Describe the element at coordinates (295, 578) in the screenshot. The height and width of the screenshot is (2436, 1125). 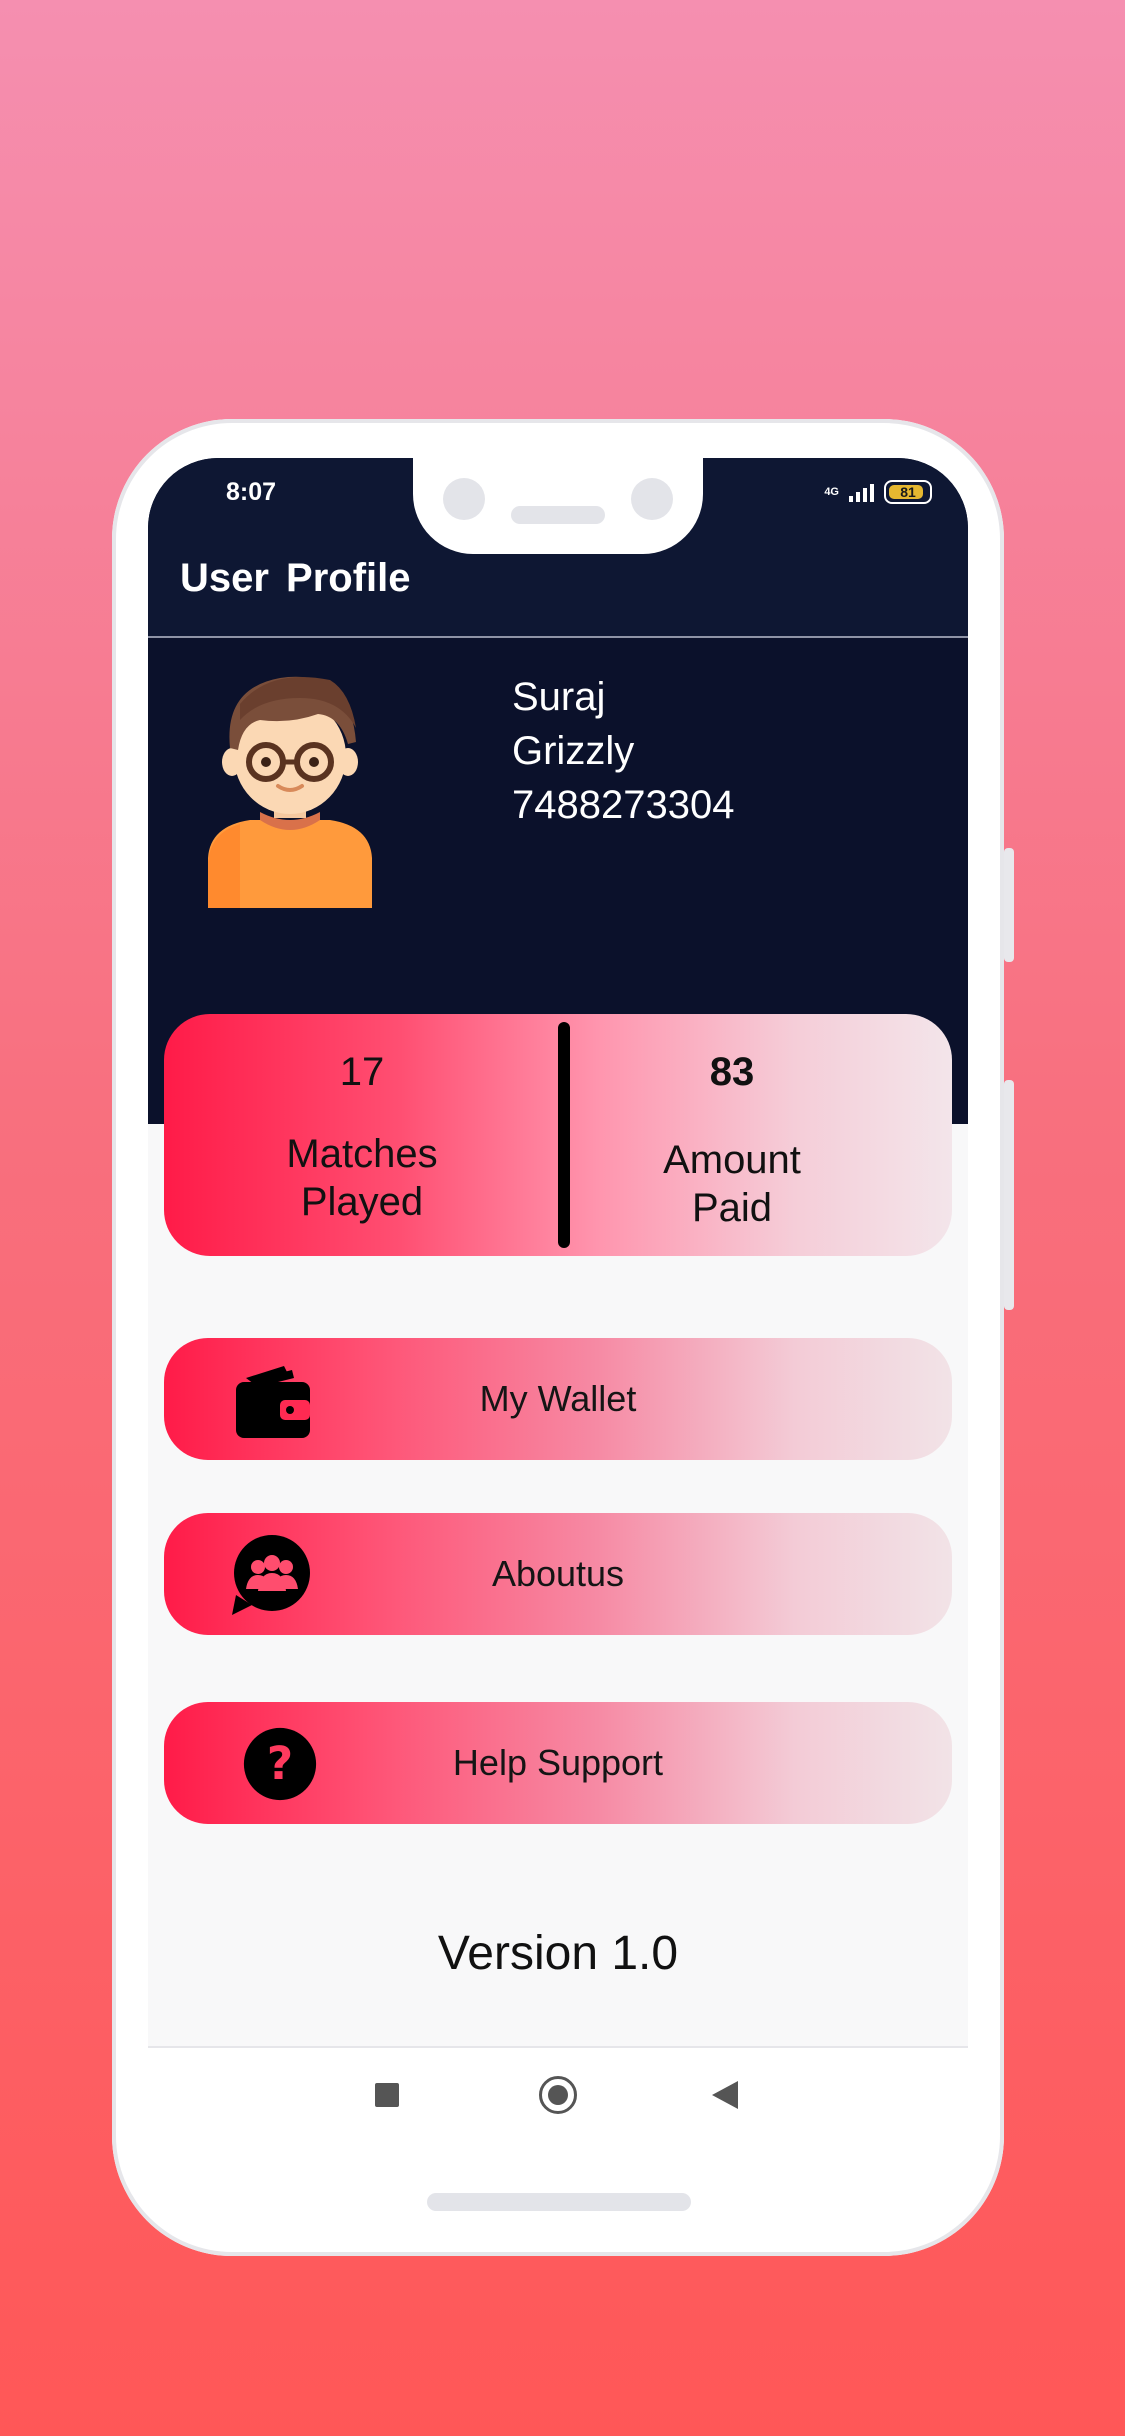
I see `page-title: User Profile` at that location.